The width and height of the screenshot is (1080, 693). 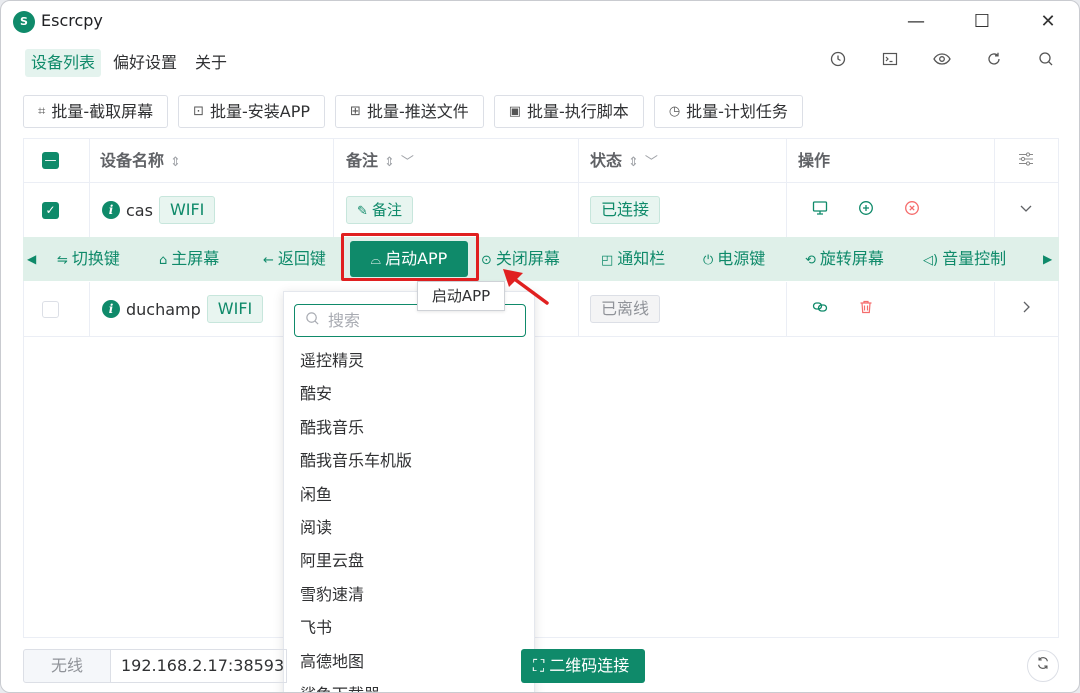 What do you see at coordinates (1026, 161) in the screenshot?
I see `column-settings-icon` at bounding box center [1026, 161].